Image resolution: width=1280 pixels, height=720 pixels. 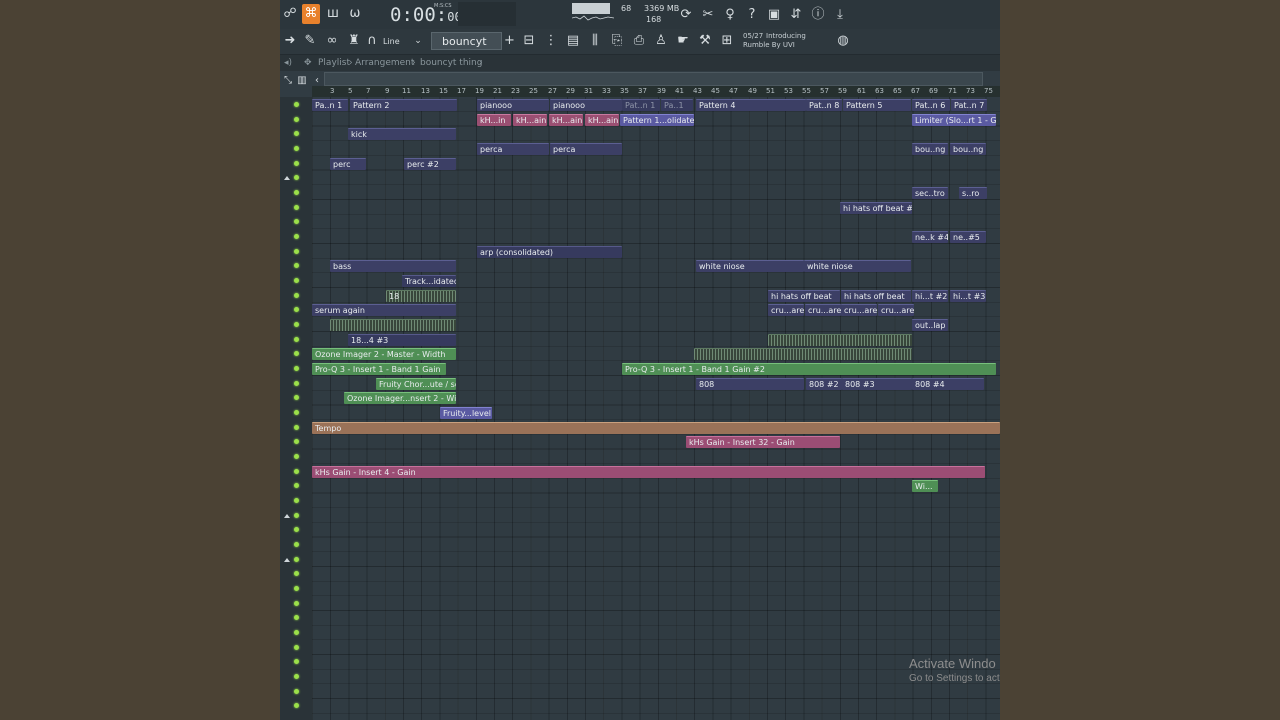 I want to click on automation-clip: kH...in, so click(x=494, y=120).